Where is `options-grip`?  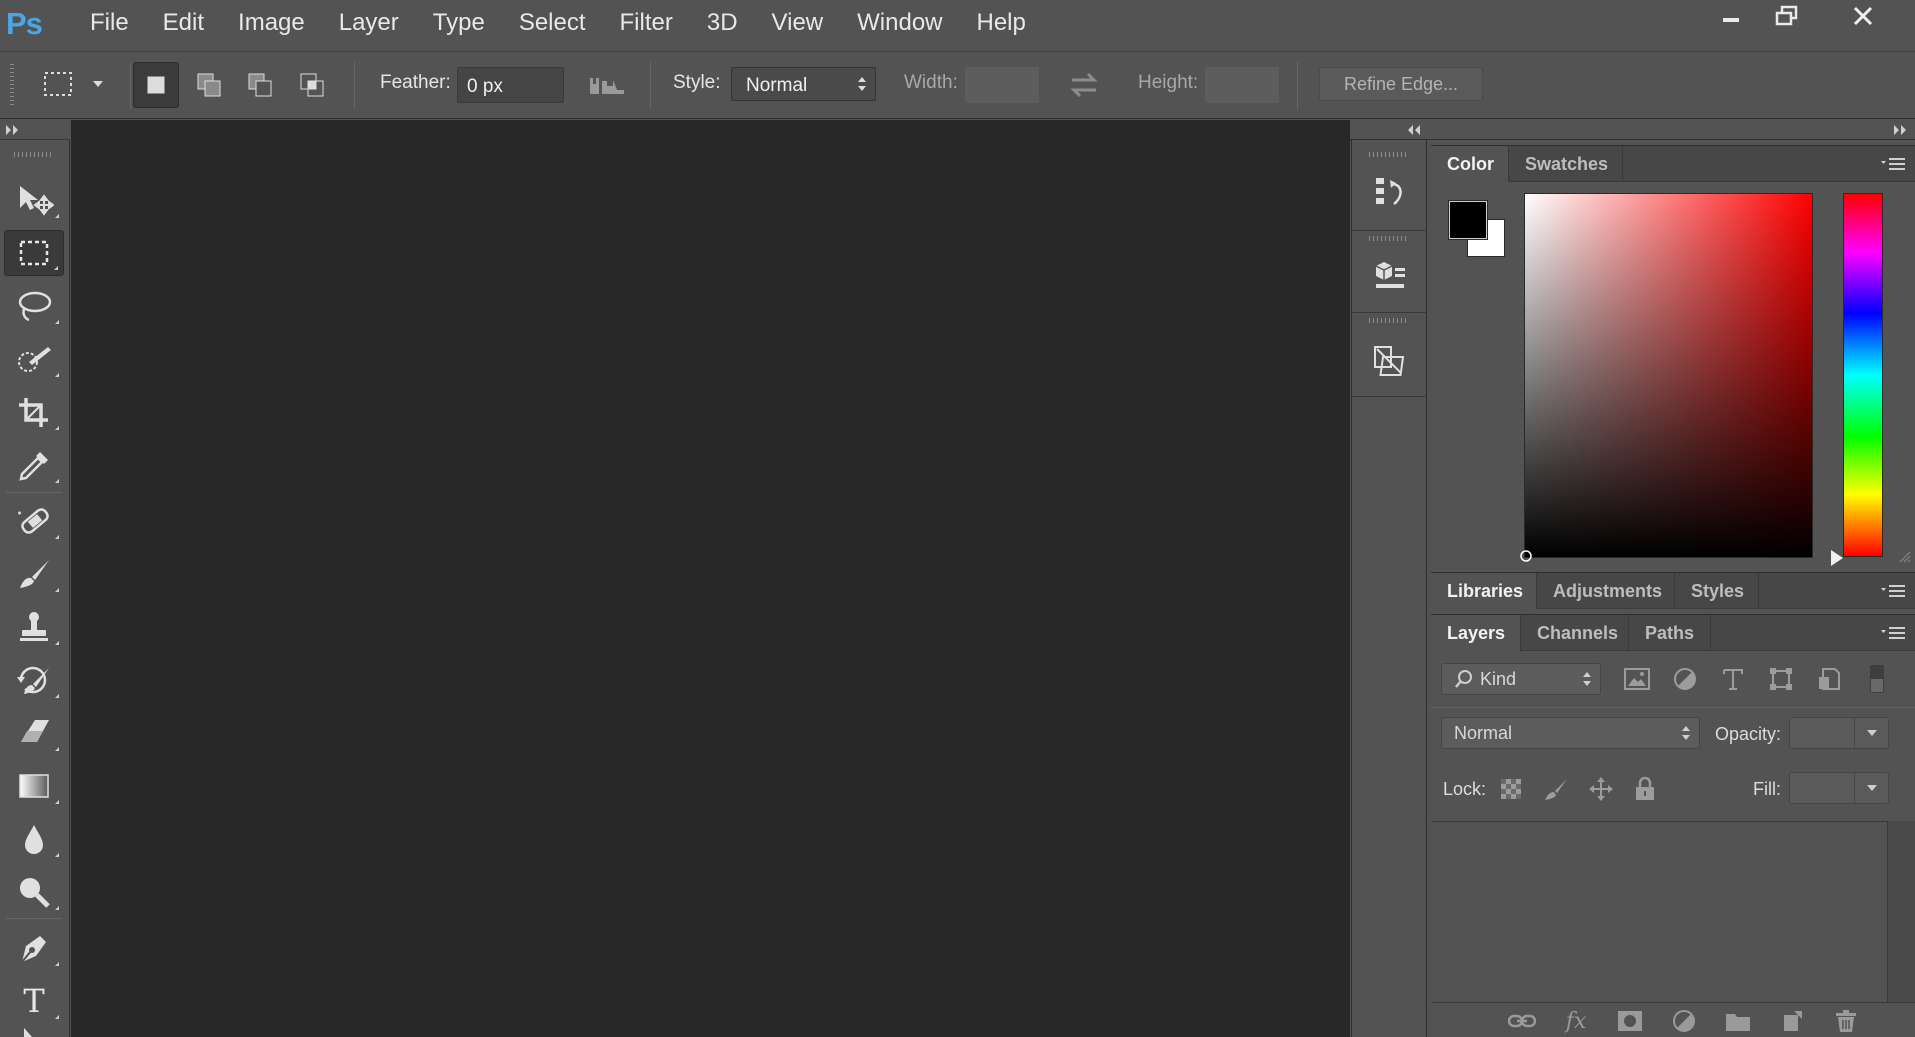 options-grip is located at coordinates (12, 86).